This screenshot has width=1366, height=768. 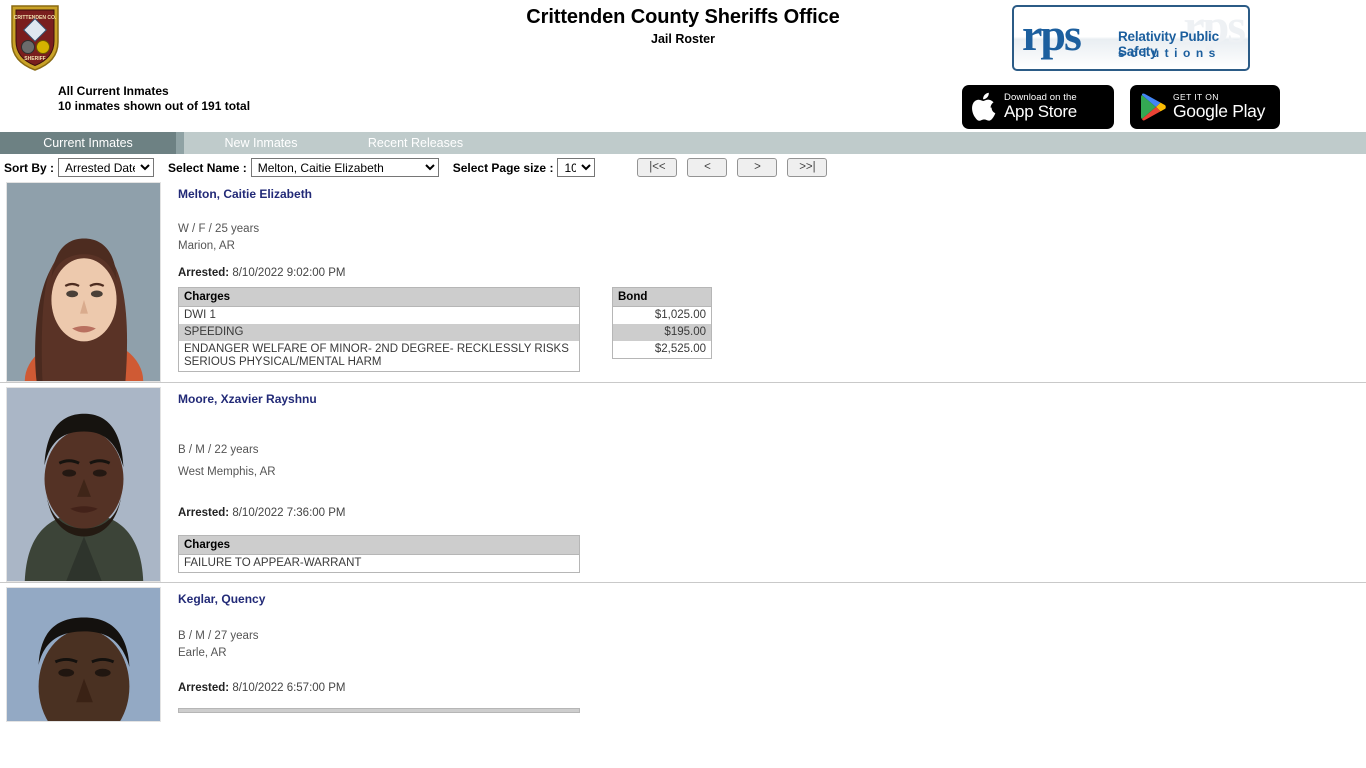 I want to click on rps-wordmark: rps, so click(x=1052, y=34).